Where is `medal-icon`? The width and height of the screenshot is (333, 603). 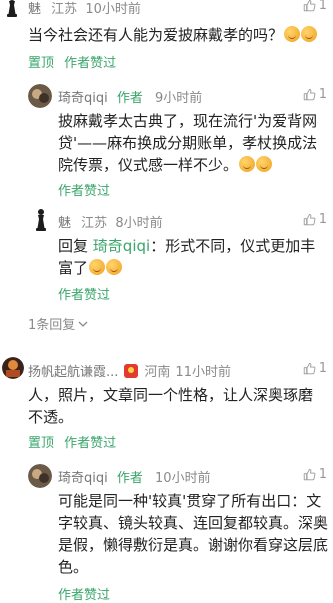
medal-icon is located at coordinates (131, 370).